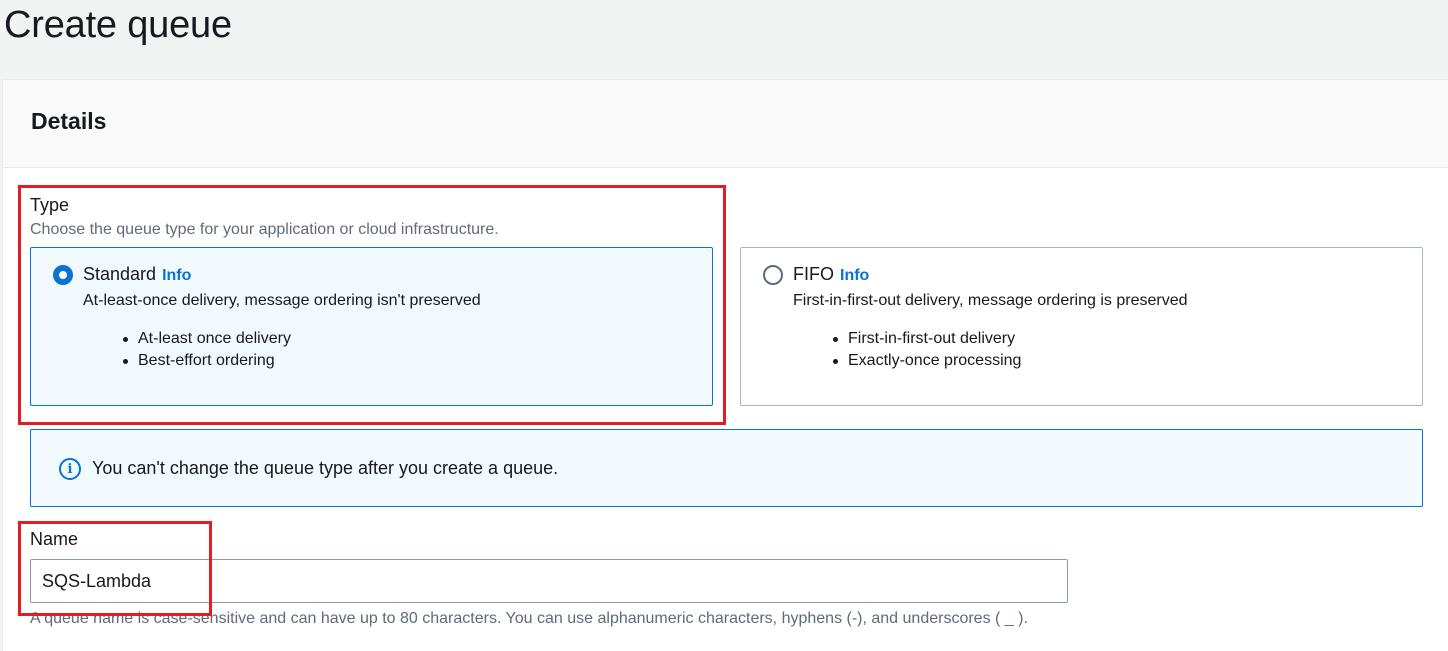 The width and height of the screenshot is (1448, 651). I want to click on fifo-info-link: Info, so click(854, 275).